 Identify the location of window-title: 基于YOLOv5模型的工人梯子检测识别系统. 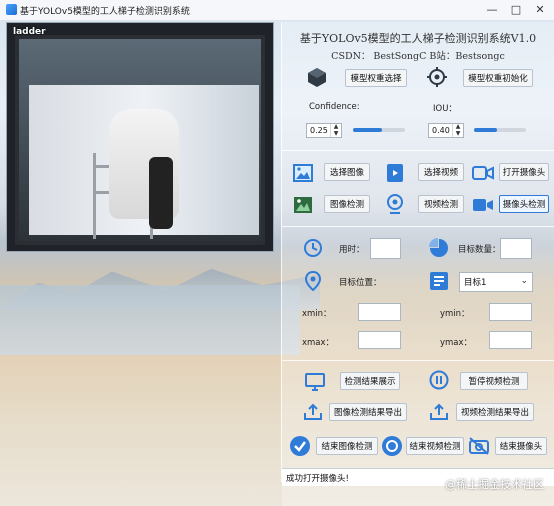
(105, 12).